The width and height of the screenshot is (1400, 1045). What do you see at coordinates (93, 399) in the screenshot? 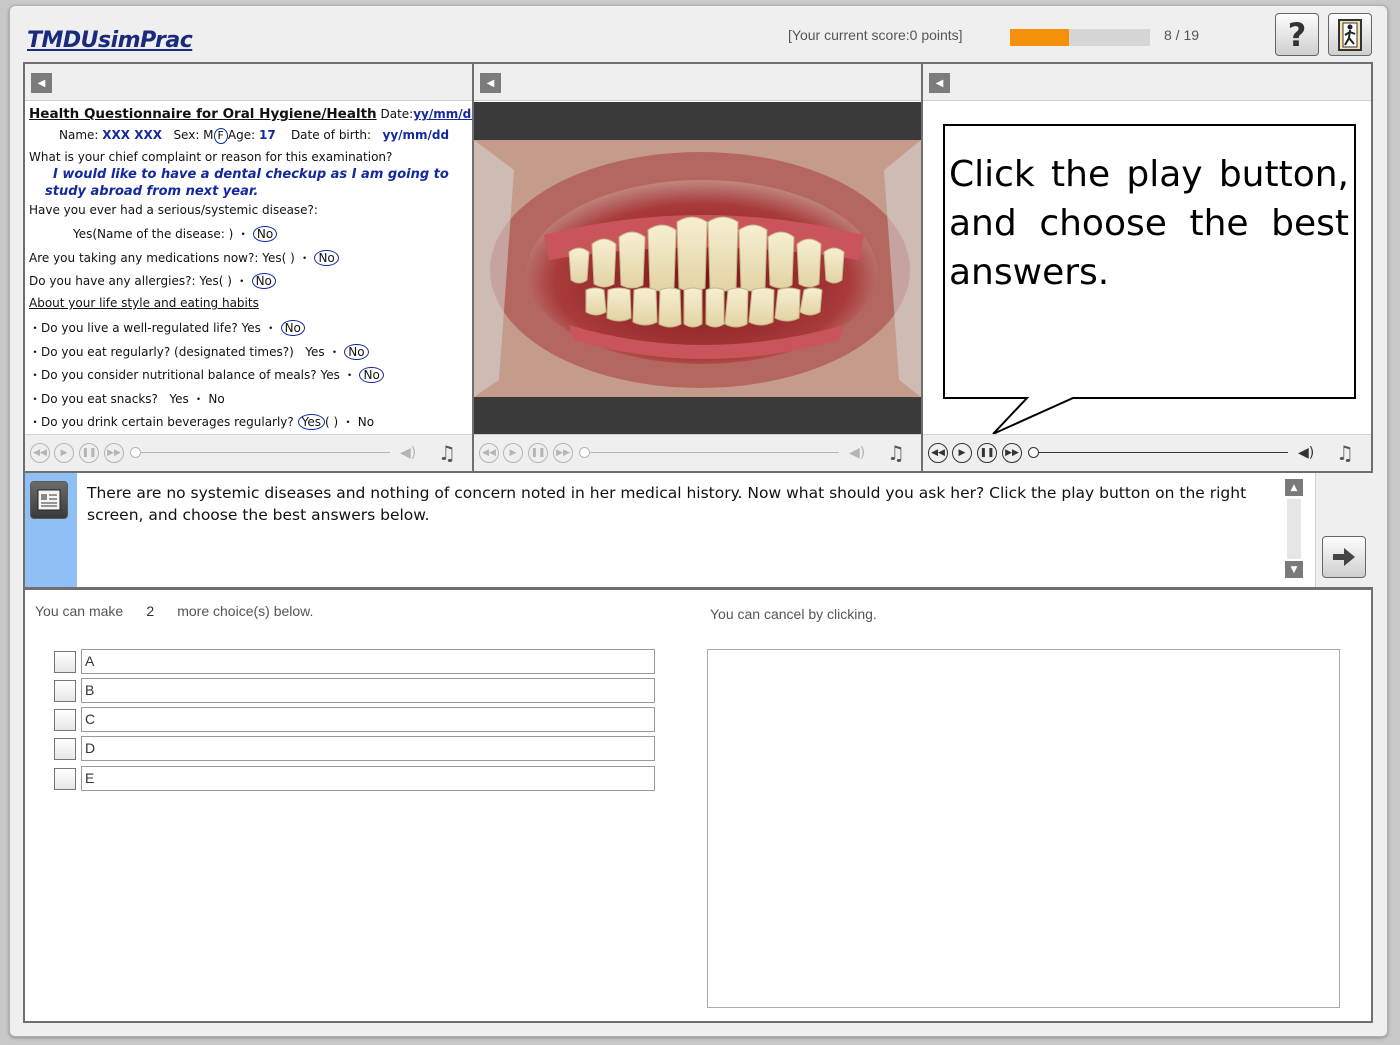
I see `q-snack: ・Do you eat snacks?` at bounding box center [93, 399].